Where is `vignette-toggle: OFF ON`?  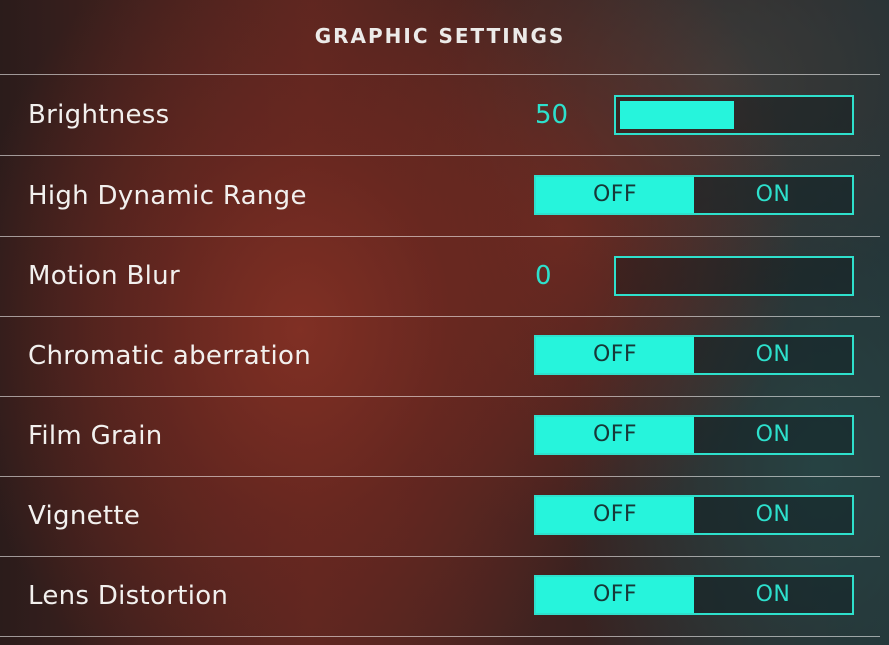
vignette-toggle: OFF ON is located at coordinates (694, 515).